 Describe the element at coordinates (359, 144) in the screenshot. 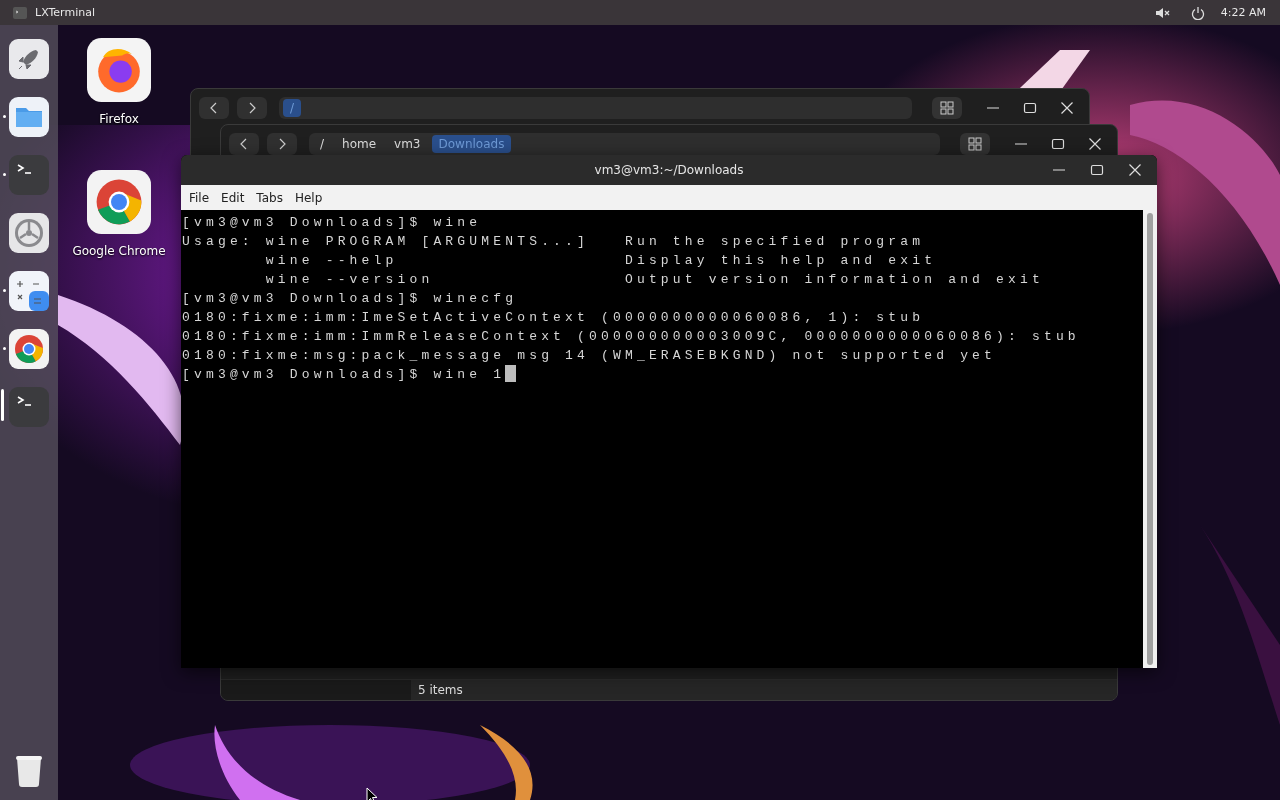

I see `path-segment: home` at that location.